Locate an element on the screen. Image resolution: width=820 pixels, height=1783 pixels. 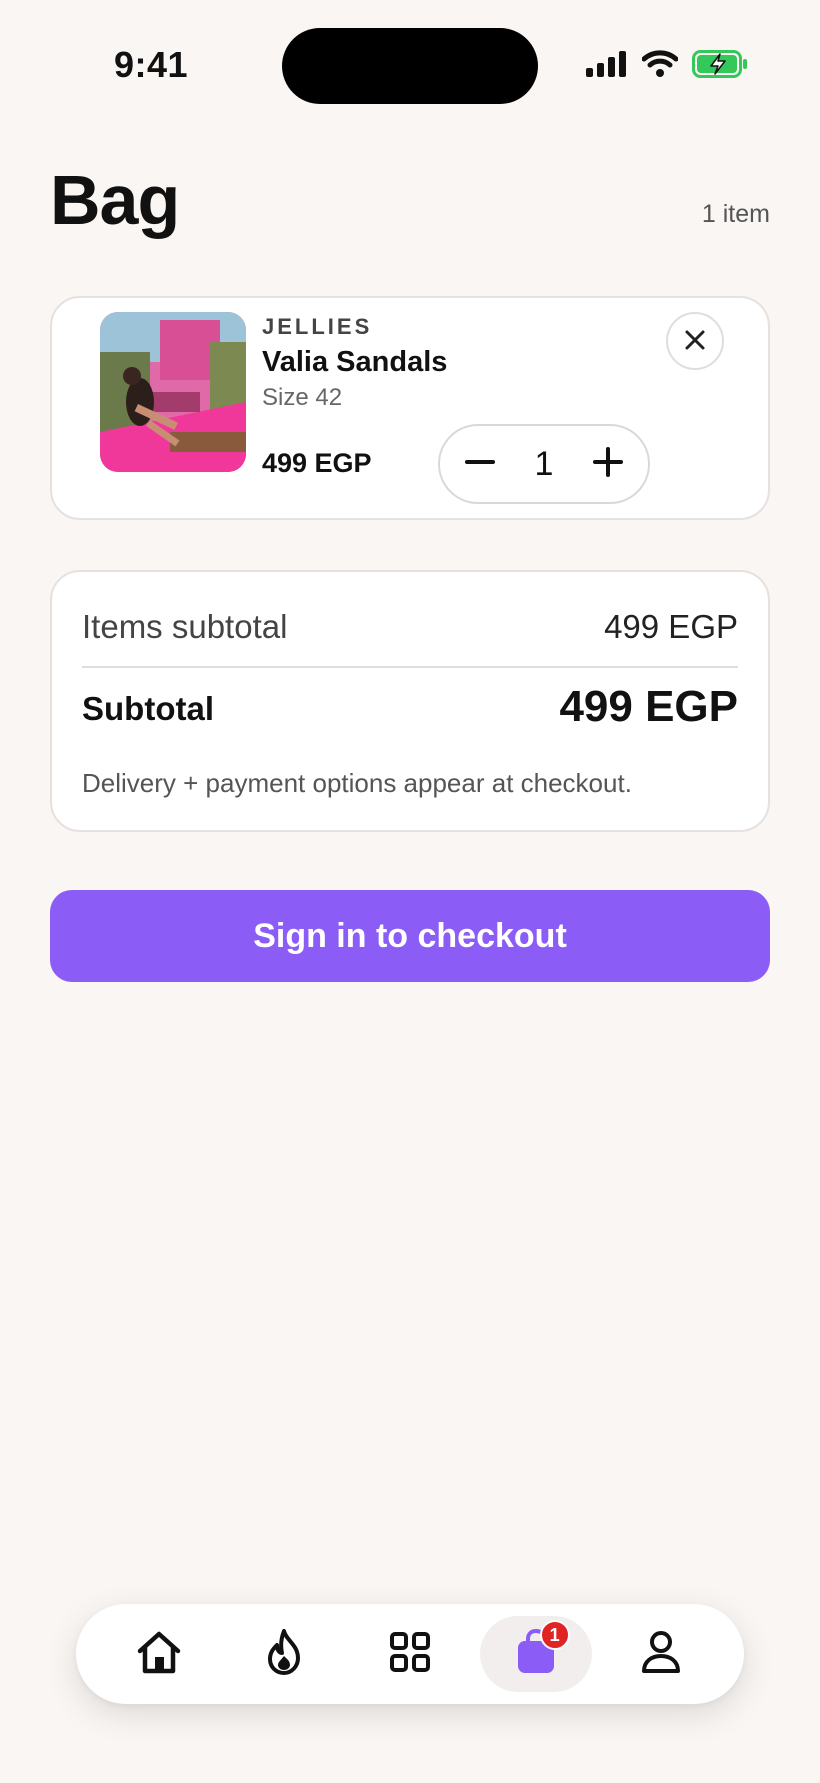
bag-count-badge: 1 is located at coordinates (554, 1635).